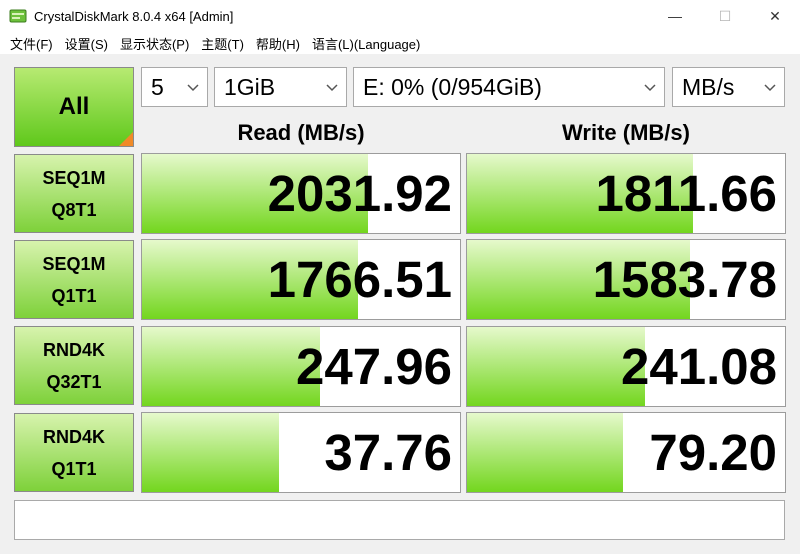 This screenshot has height=554, width=800. I want to click on read-value: 247.96, so click(374, 366).